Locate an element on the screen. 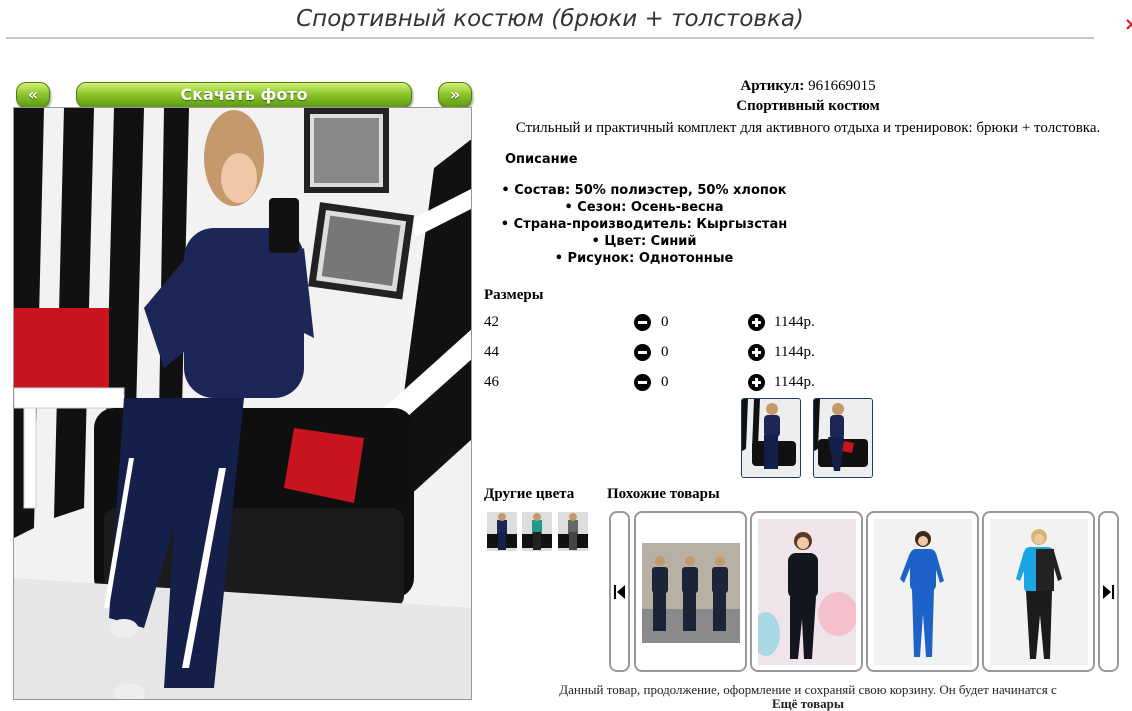  product-name: Спортивный костюм is located at coordinates (808, 106).